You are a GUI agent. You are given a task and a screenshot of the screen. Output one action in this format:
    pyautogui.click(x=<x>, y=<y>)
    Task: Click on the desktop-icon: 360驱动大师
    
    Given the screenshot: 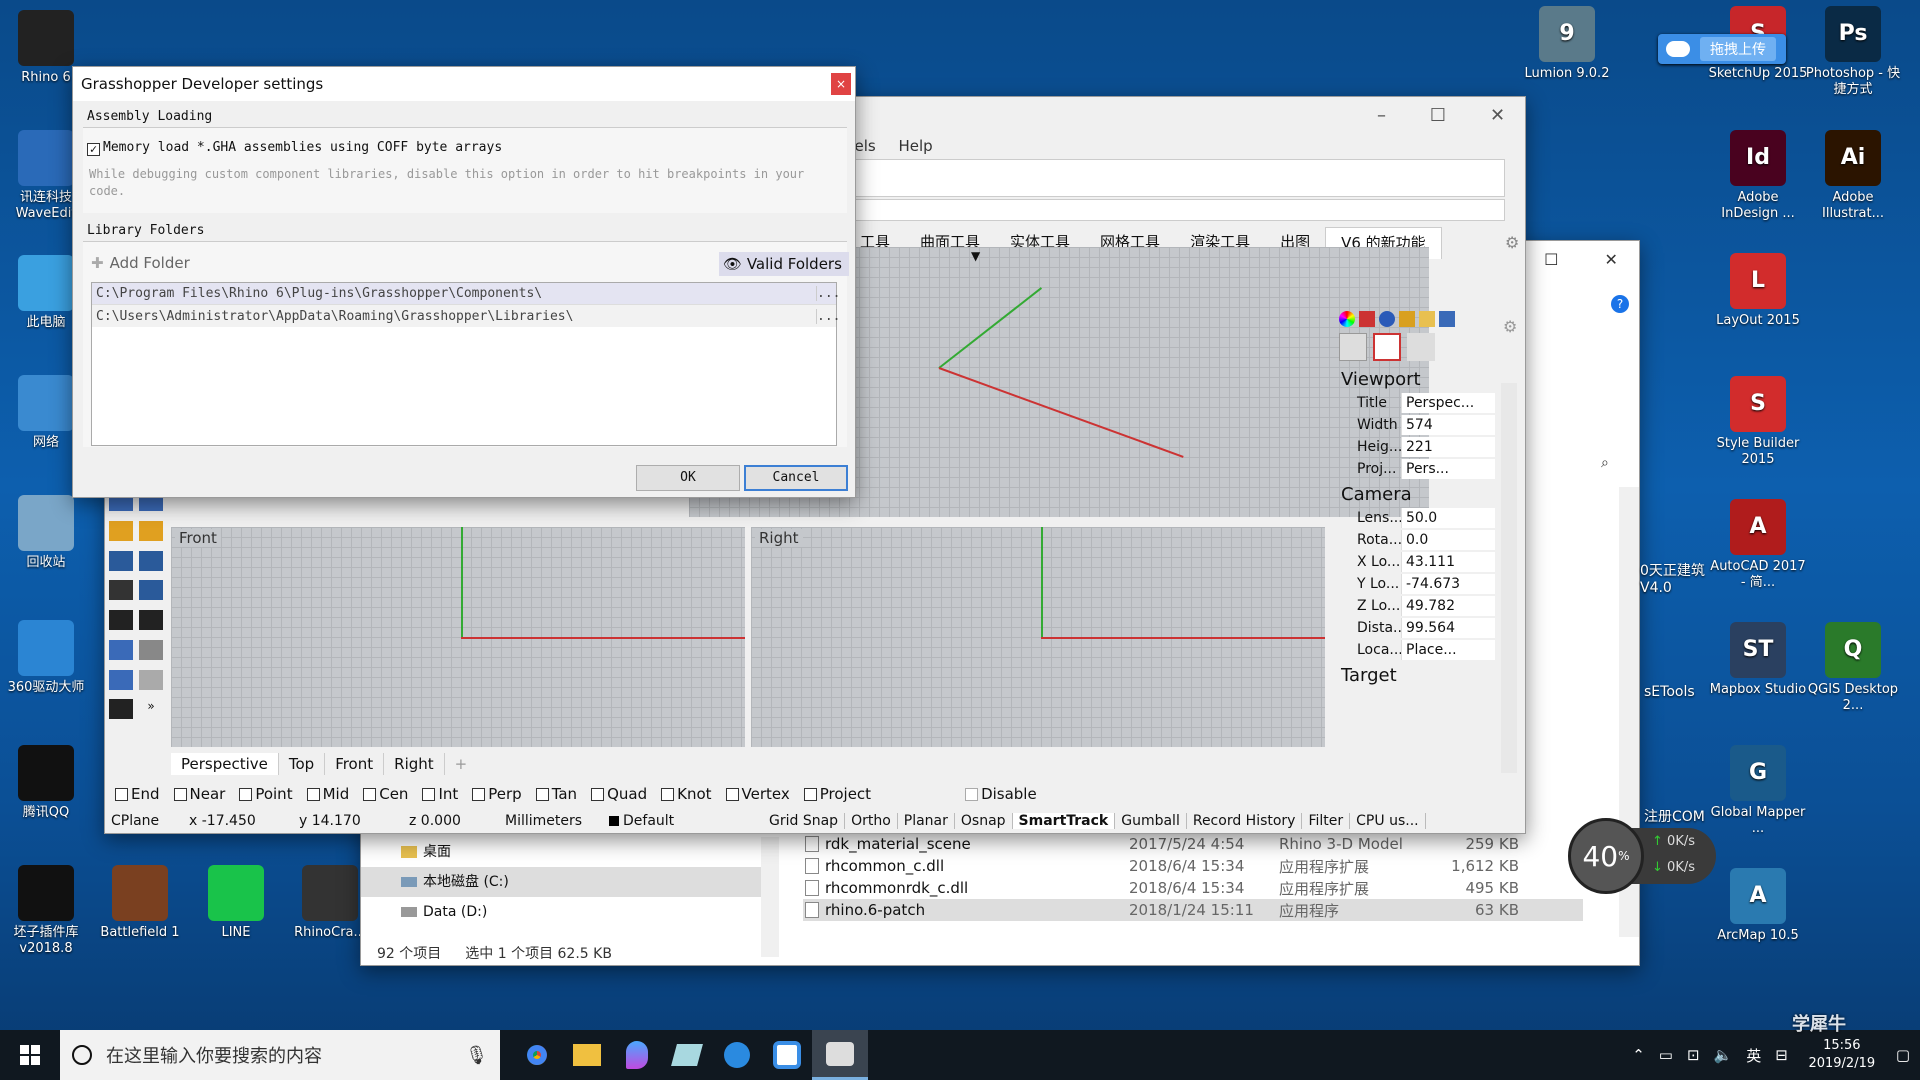 What is the action you would take?
    pyautogui.click(x=48, y=658)
    